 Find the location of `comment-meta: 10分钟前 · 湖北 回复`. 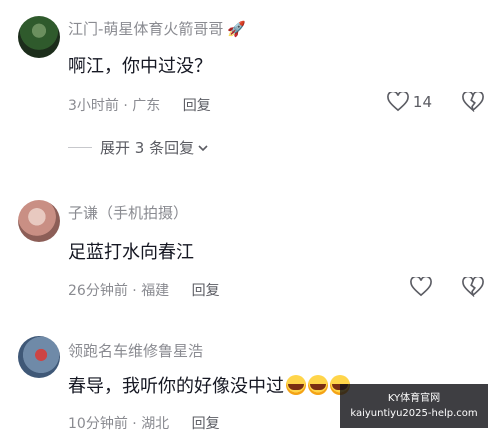

comment-meta: 10分钟前 · 湖北 回复 is located at coordinates (144, 424).